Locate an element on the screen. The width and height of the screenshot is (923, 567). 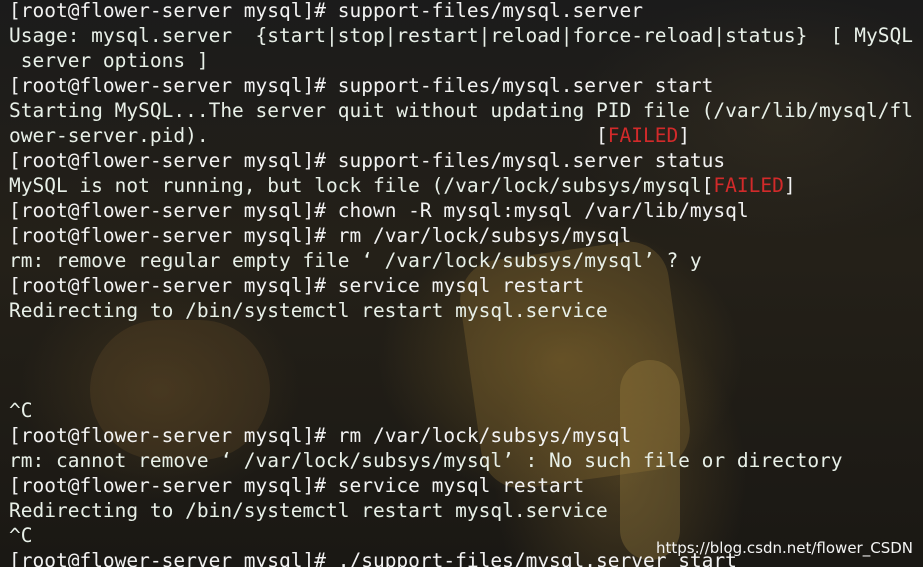
output-text: server options ] is located at coordinates (109, 60).